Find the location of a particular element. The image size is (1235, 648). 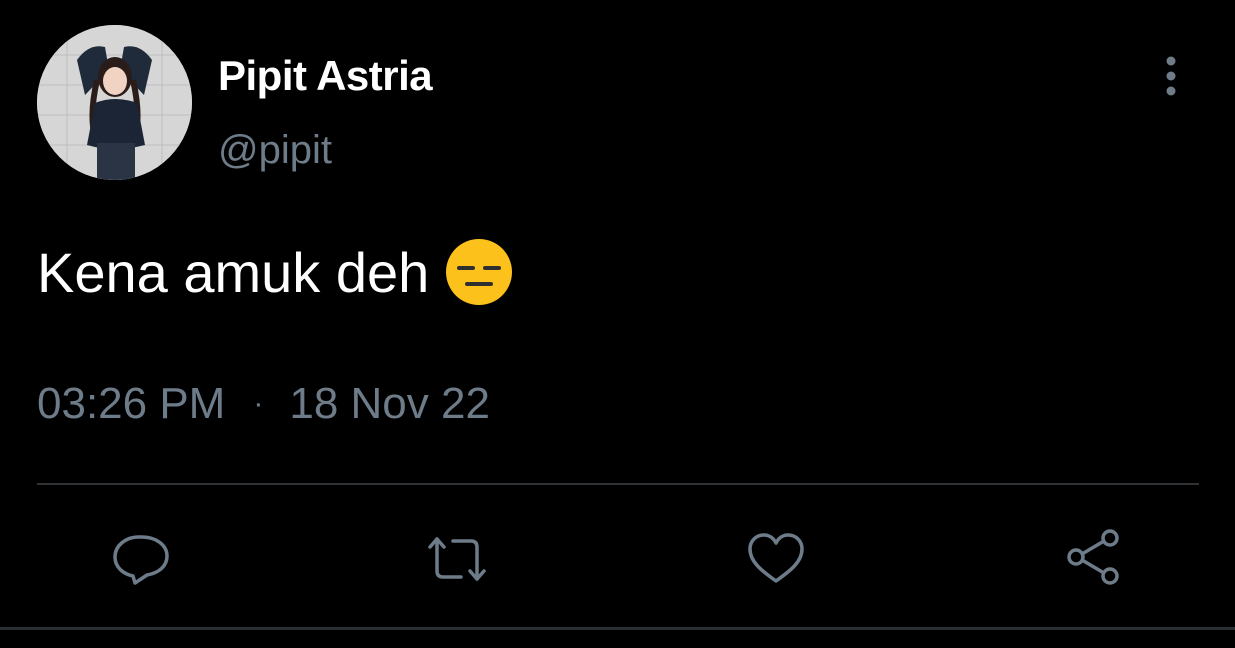

retweet-icon is located at coordinates (457, 559).